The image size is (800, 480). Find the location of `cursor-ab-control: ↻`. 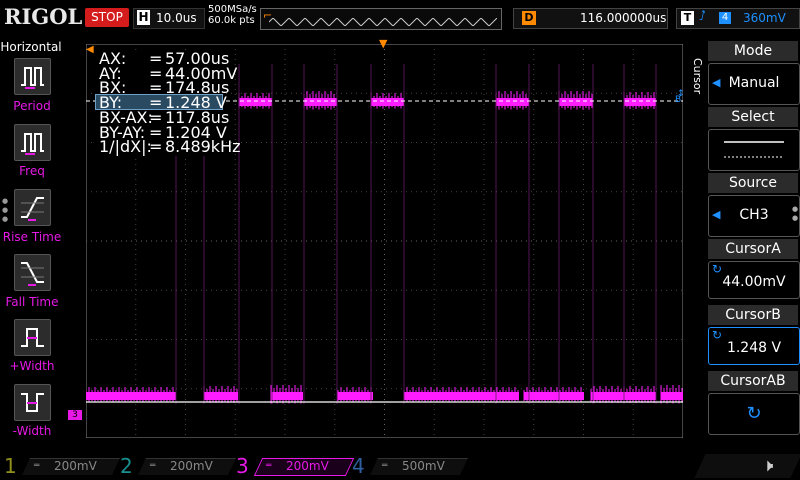

cursor-ab-control: ↻ is located at coordinates (754, 414).